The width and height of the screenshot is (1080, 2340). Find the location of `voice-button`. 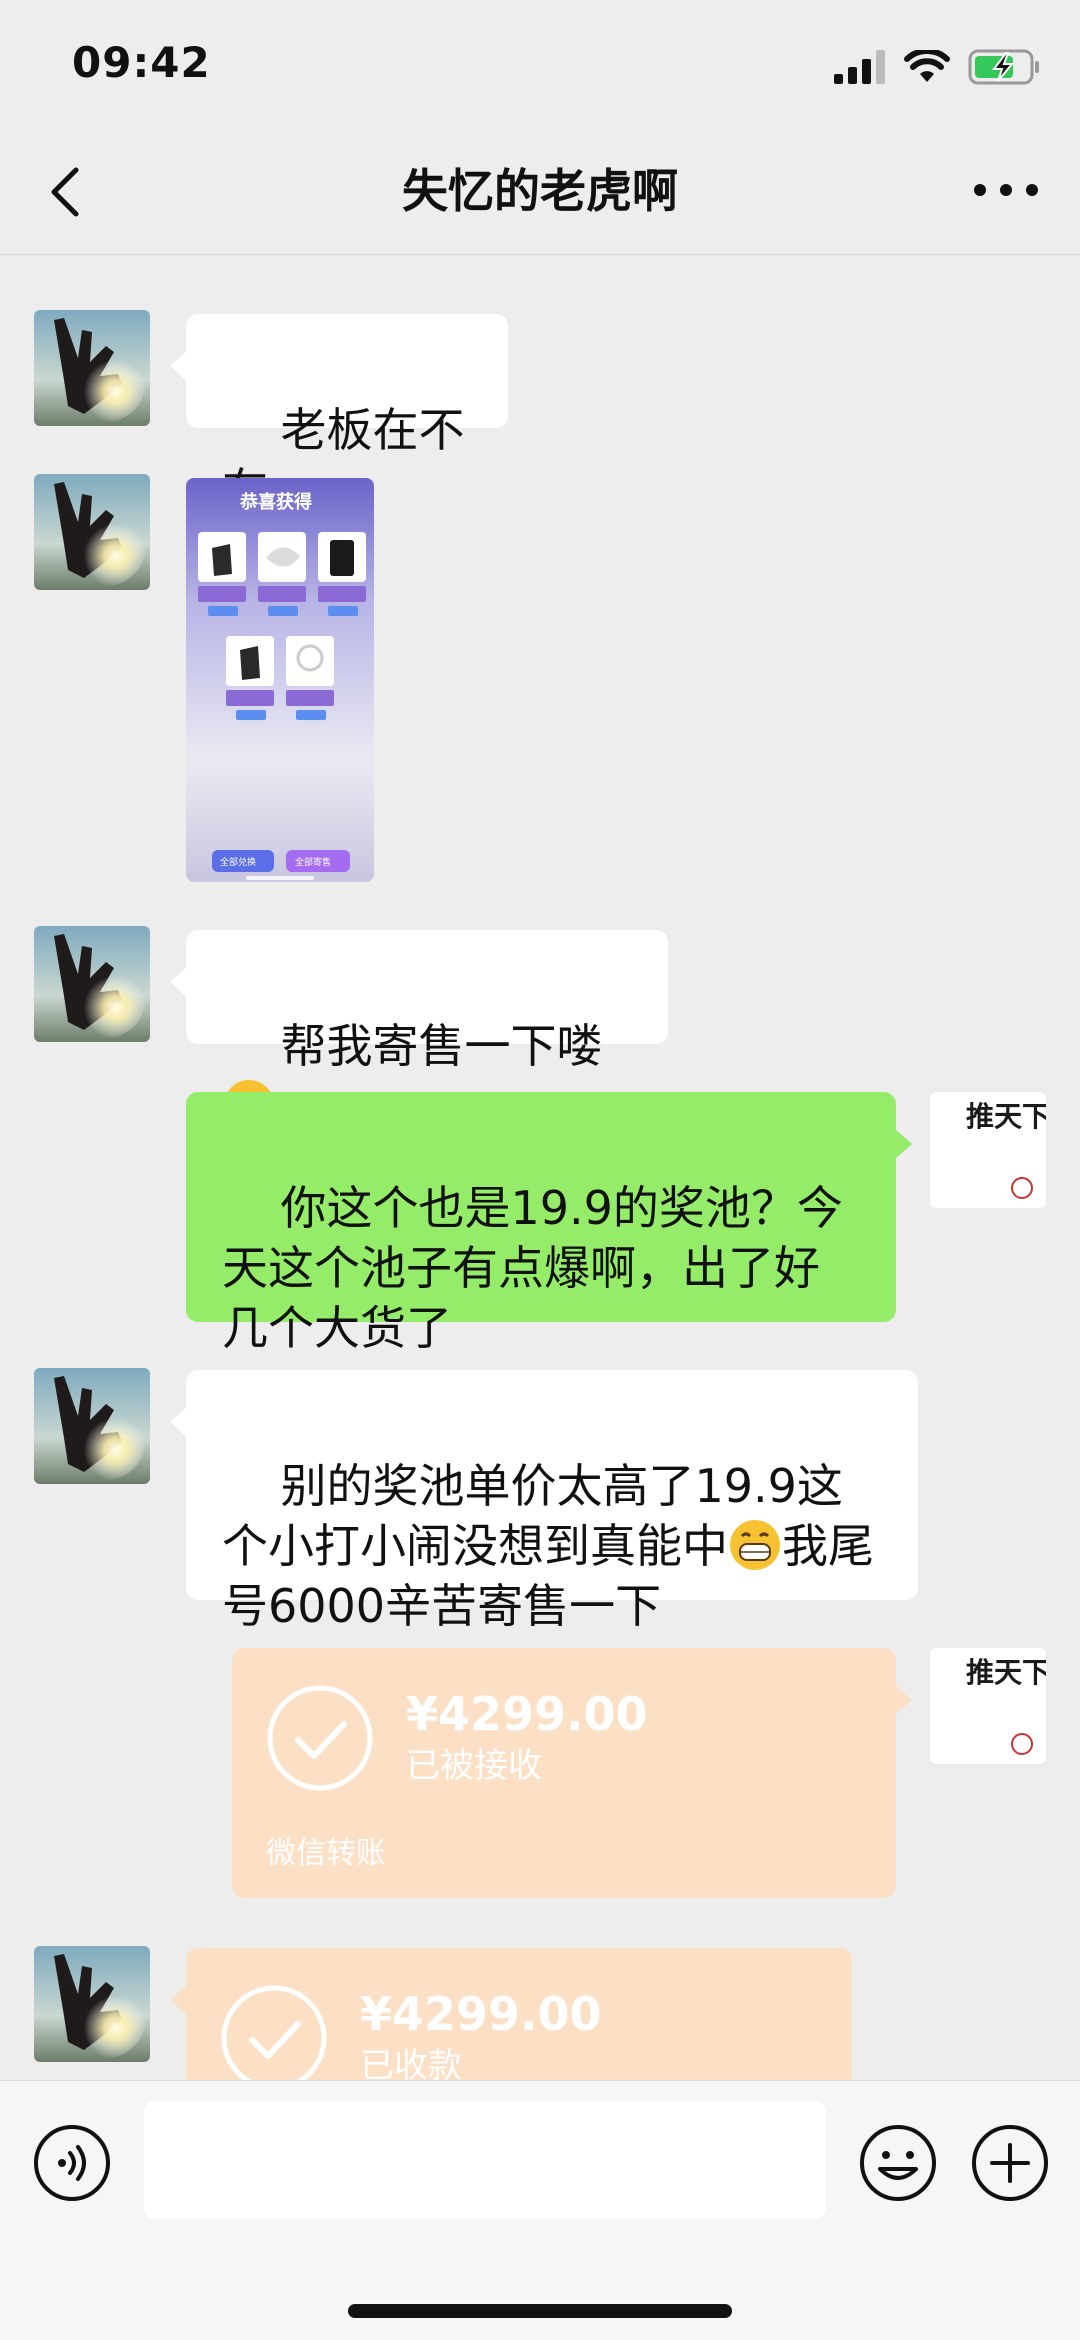

voice-button is located at coordinates (72, 2163).